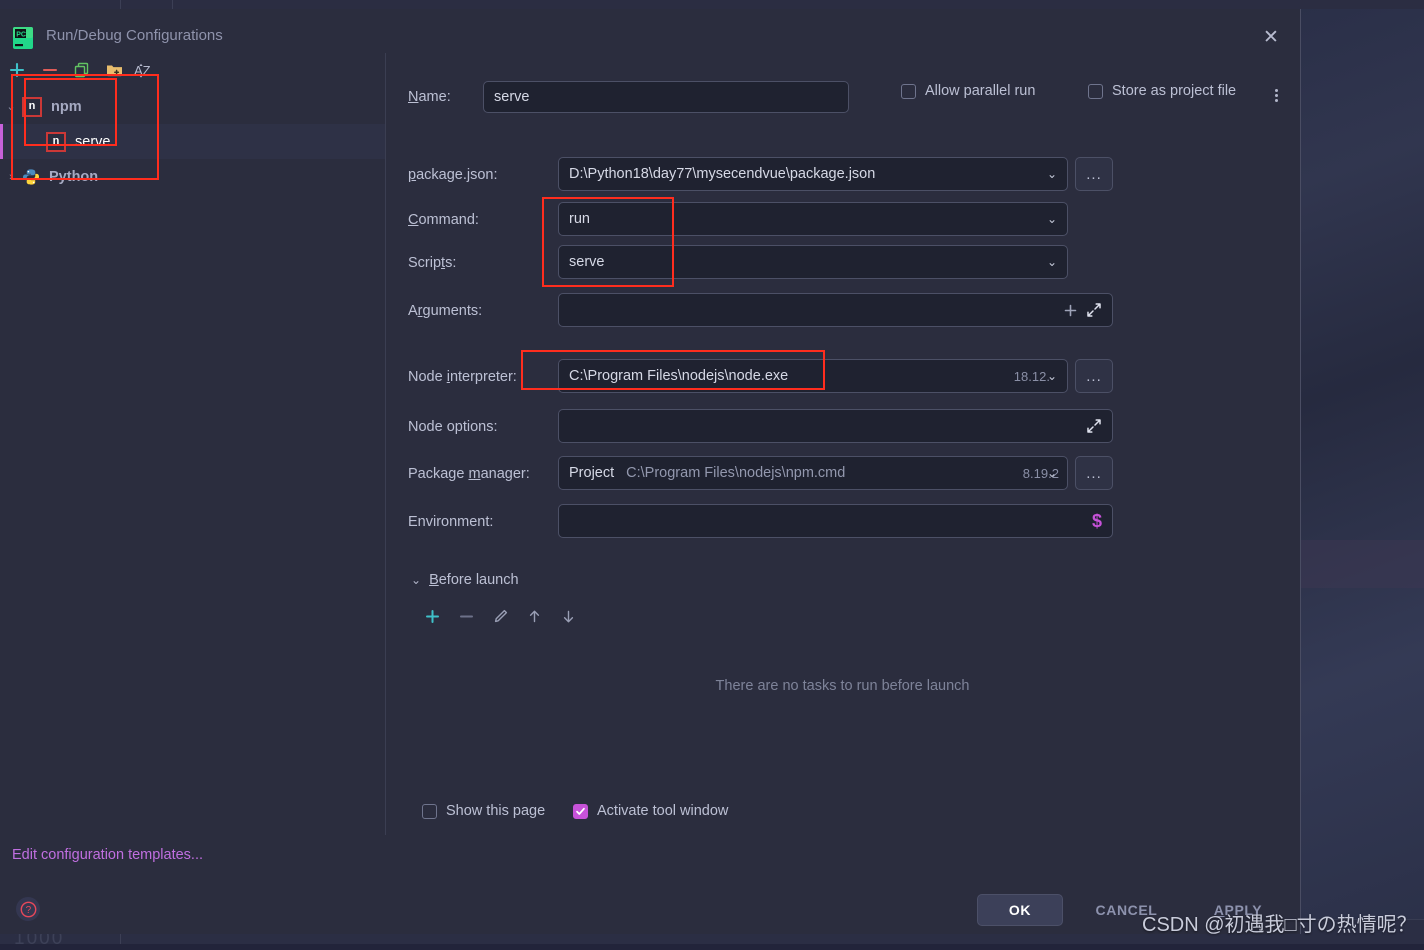  Describe the element at coordinates (452, 427) in the screenshot. I see `node-options-label: Node options:` at that location.